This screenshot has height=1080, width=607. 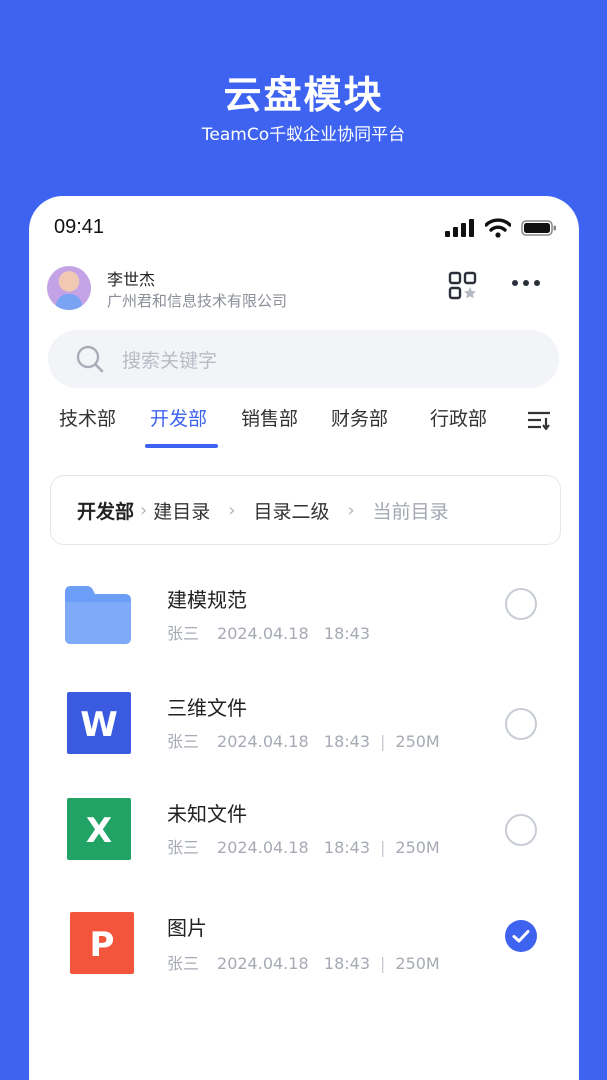 What do you see at coordinates (303, 359) in the screenshot?
I see `search-input: 搜索关键字` at bounding box center [303, 359].